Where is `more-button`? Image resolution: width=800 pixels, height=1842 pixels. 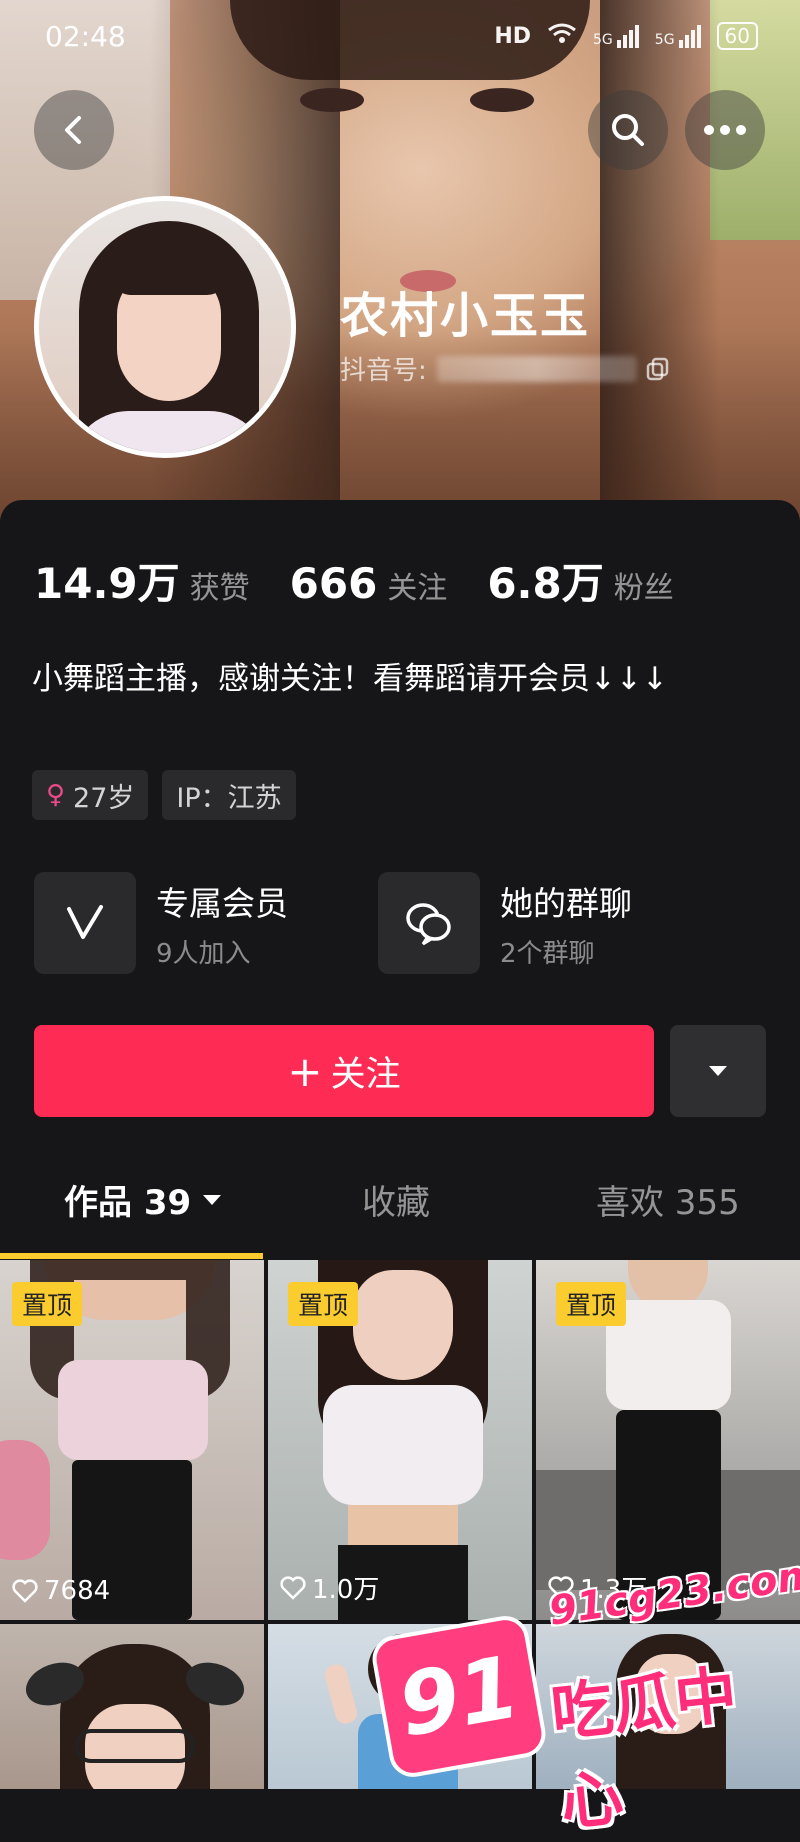
more-button is located at coordinates (725, 130).